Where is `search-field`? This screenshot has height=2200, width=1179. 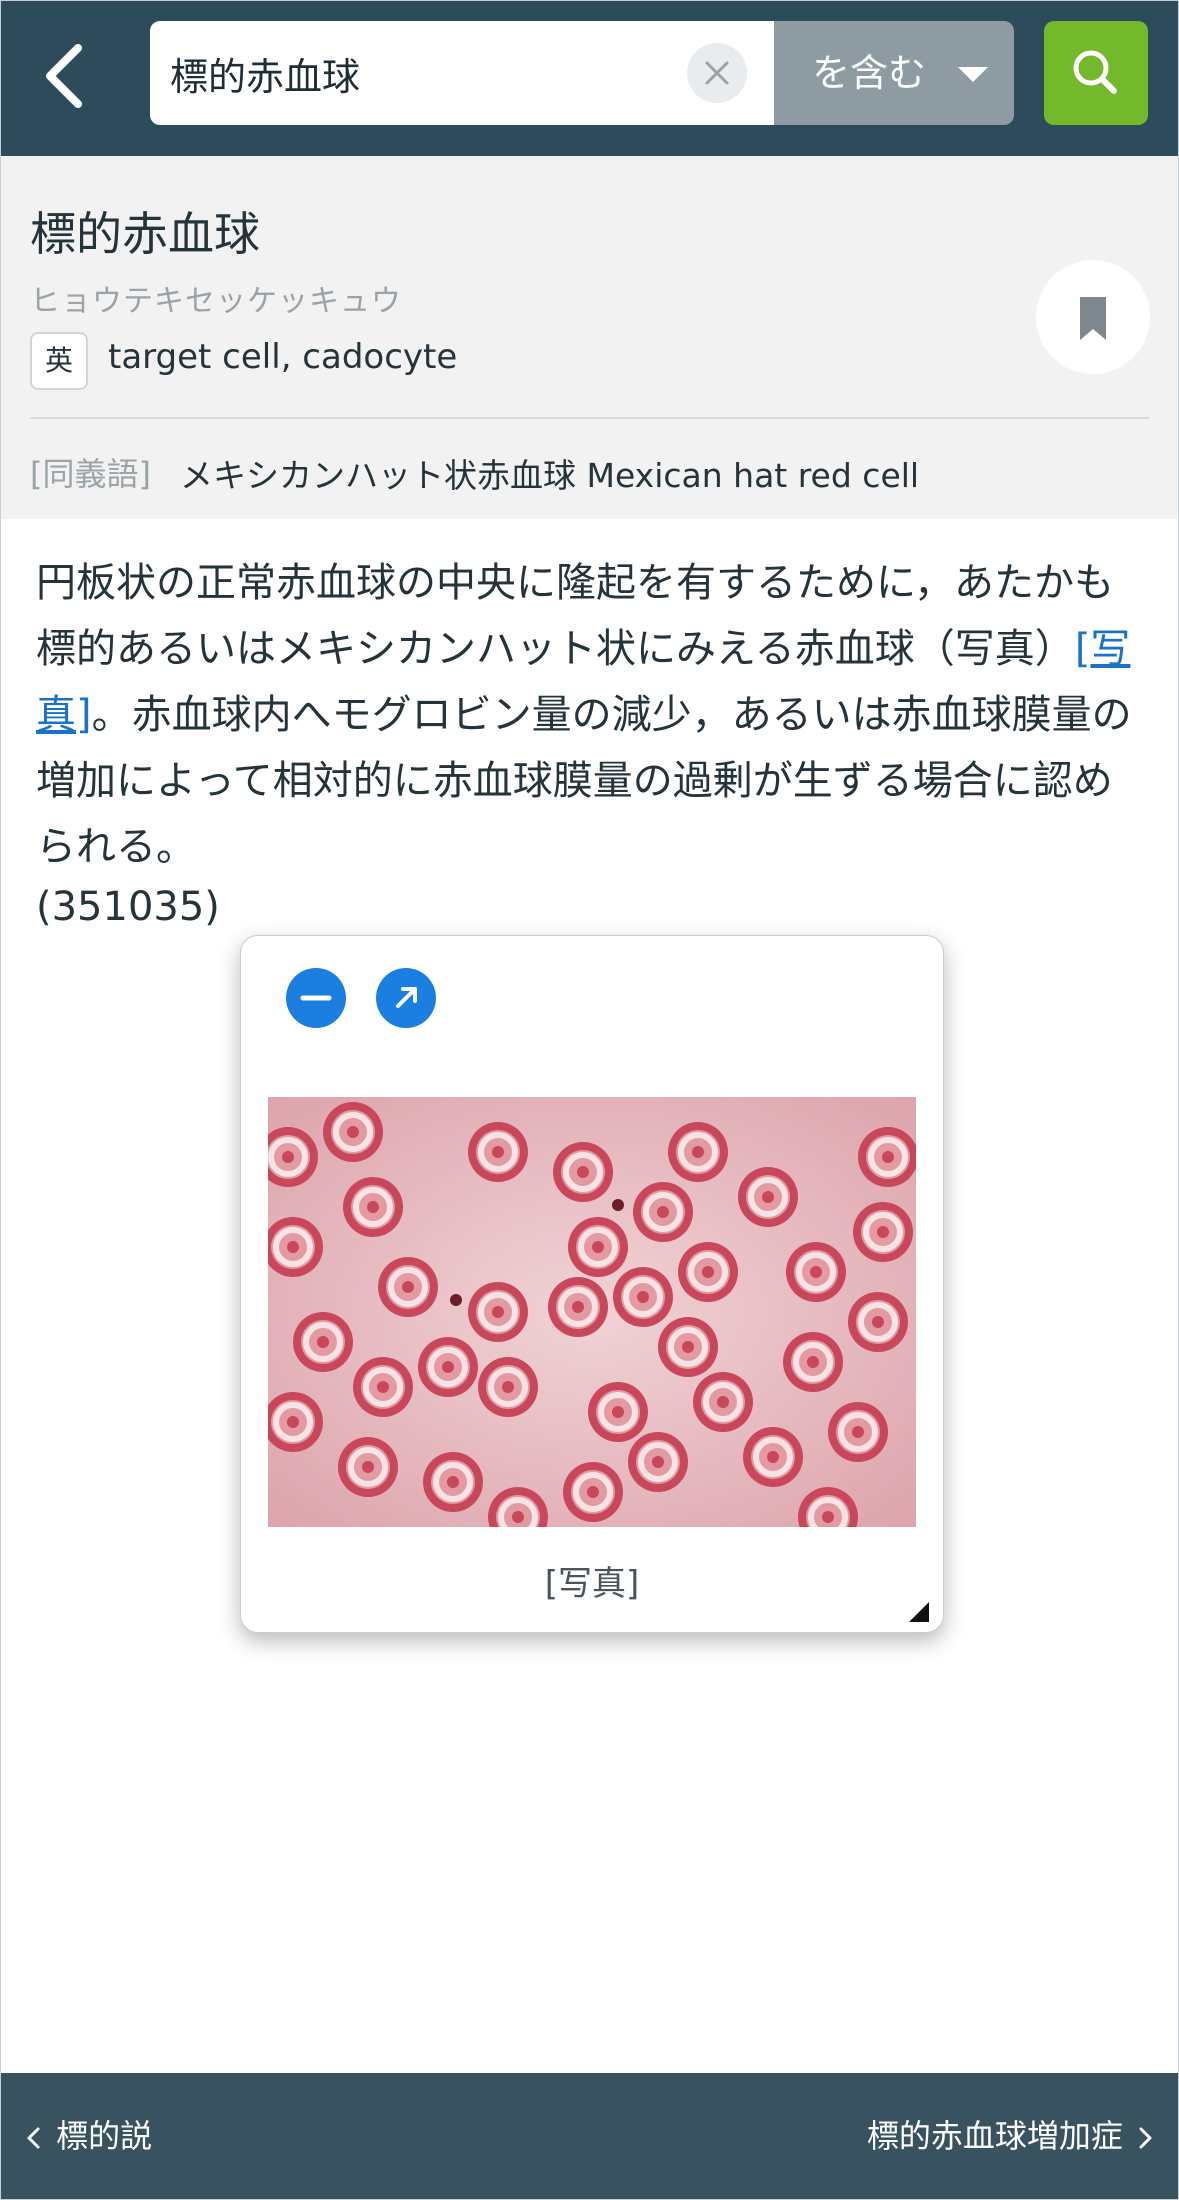 search-field is located at coordinates (462, 73).